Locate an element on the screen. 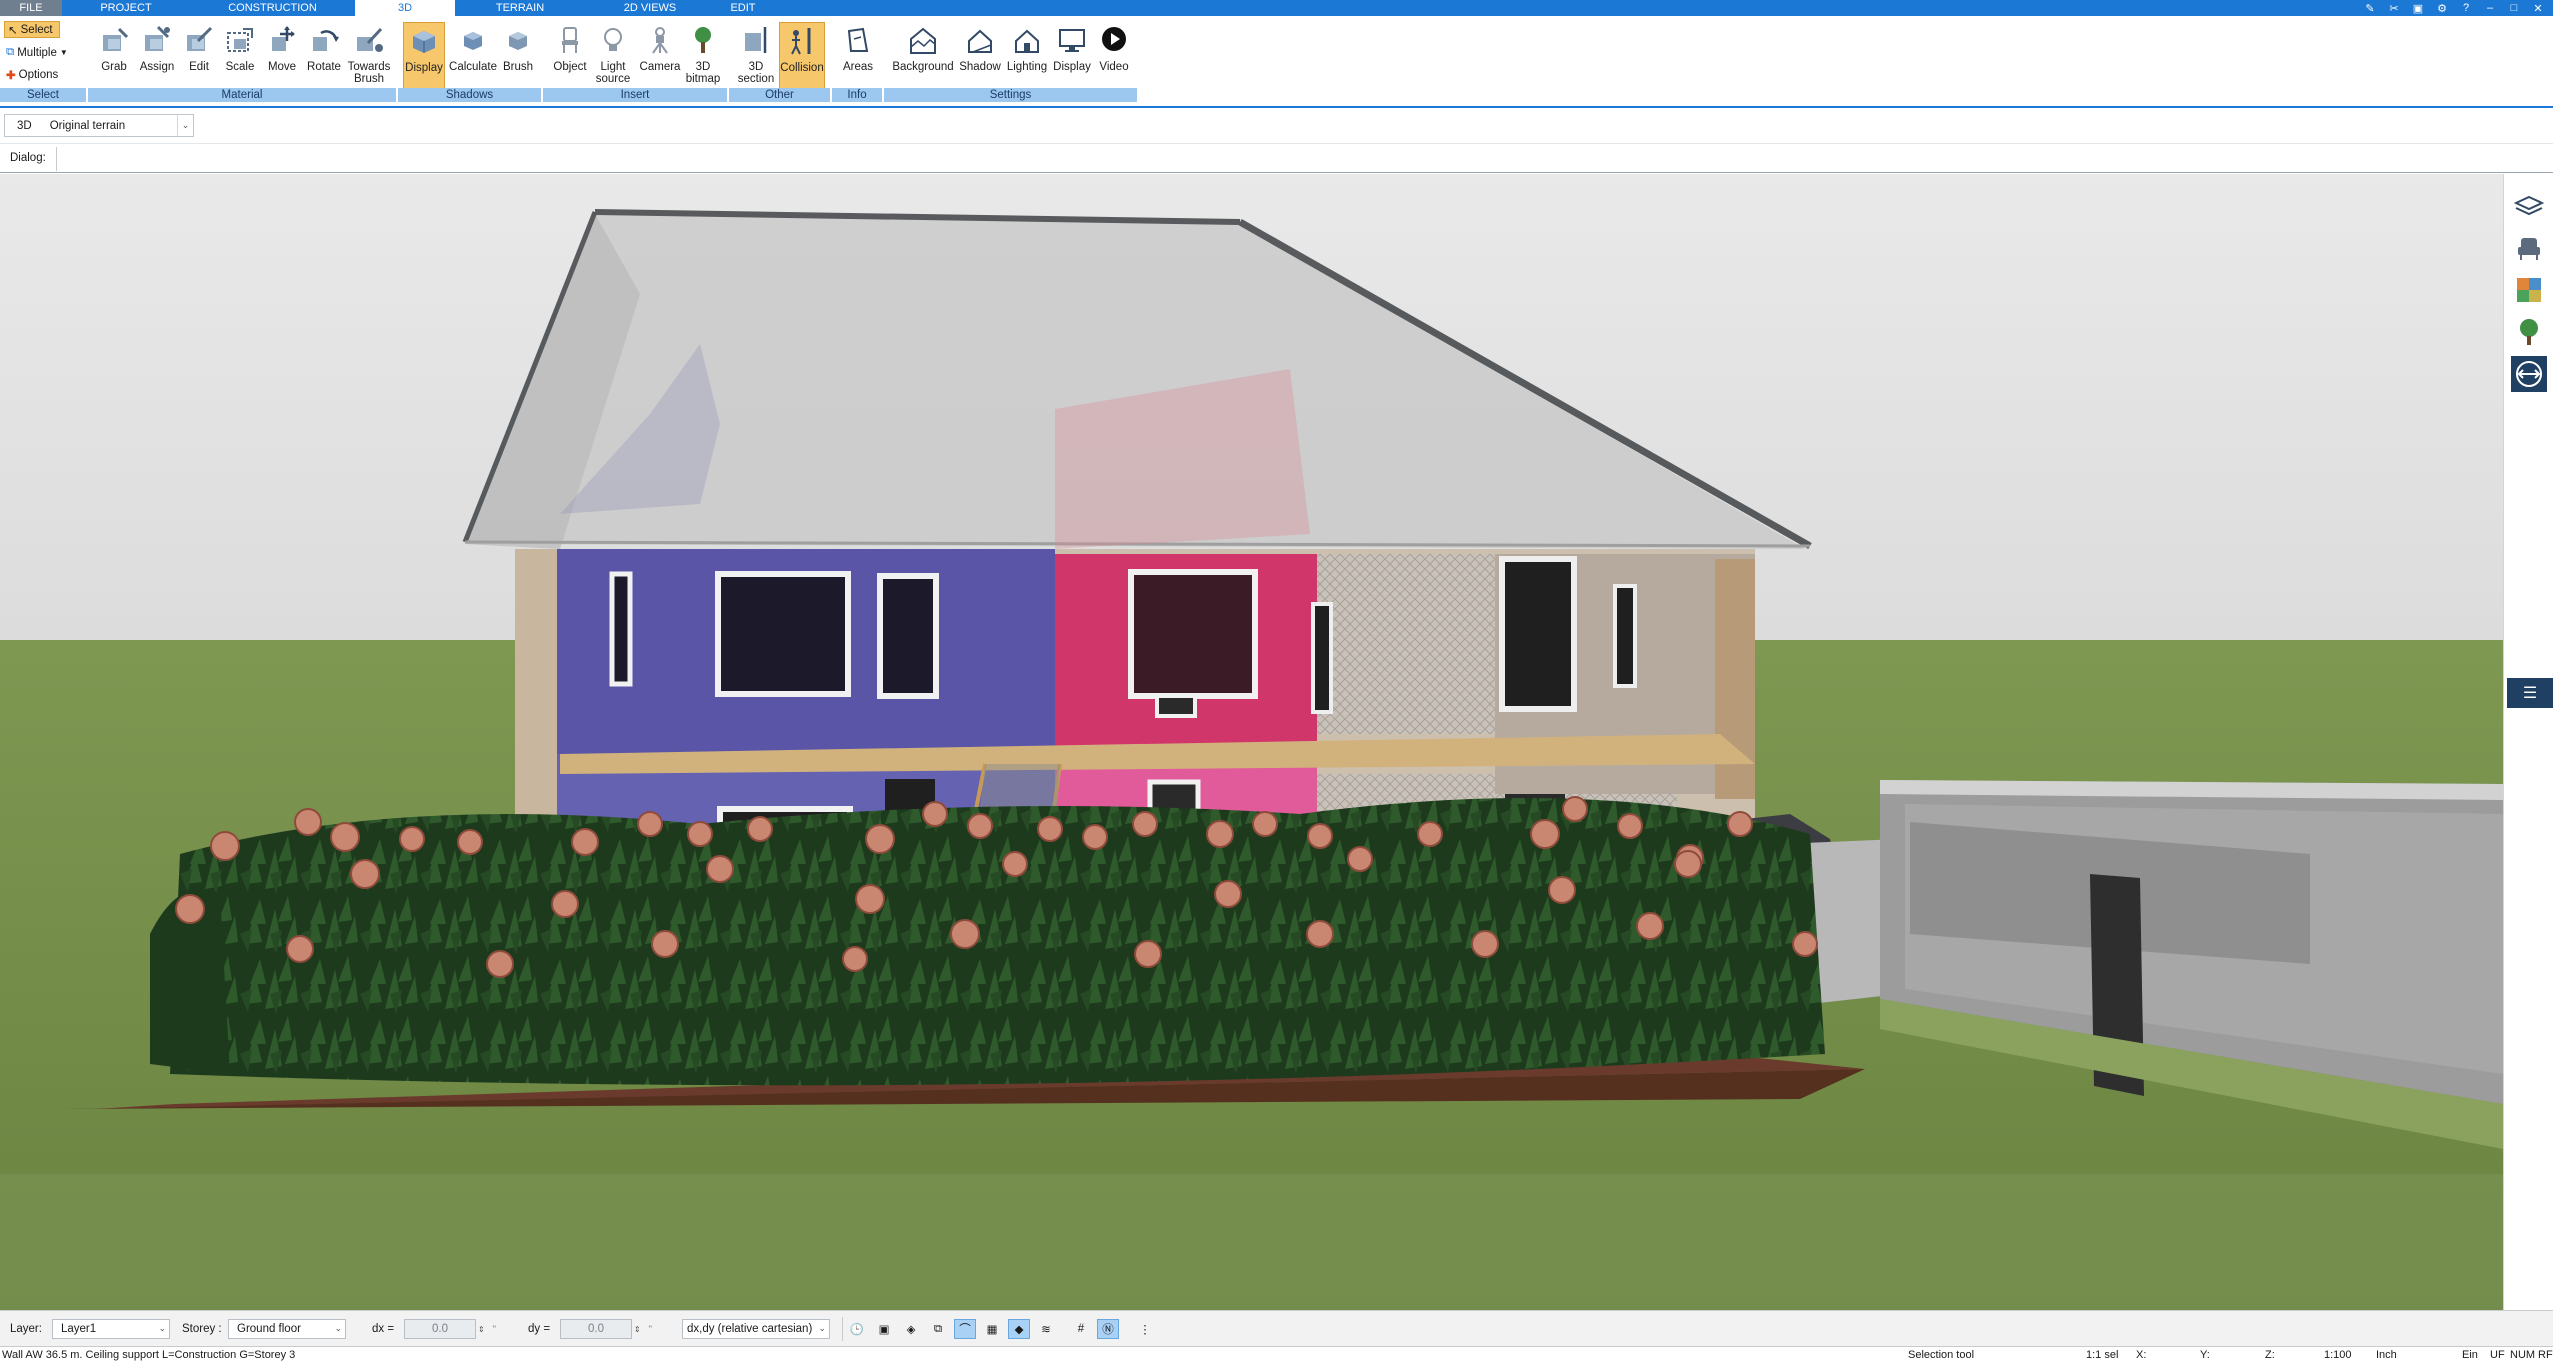  settings-icon: ⚙ is located at coordinates (2442, 8).